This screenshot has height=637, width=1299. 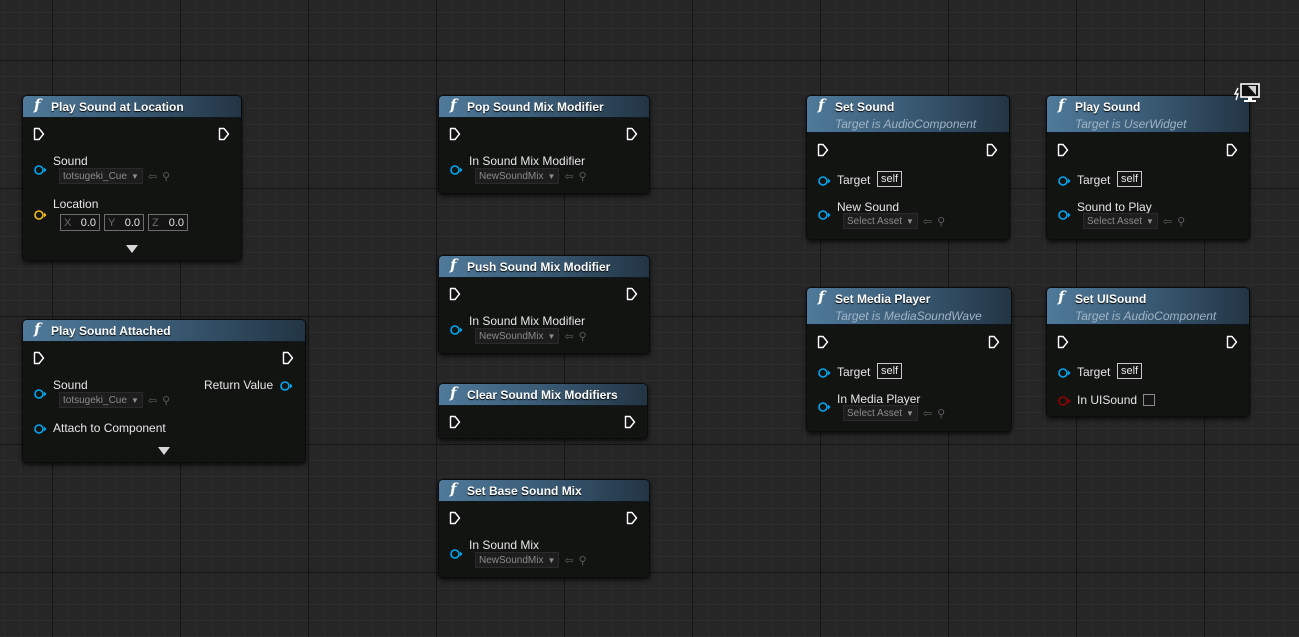 I want to click on pin-label: Sound, so click(x=70, y=161).